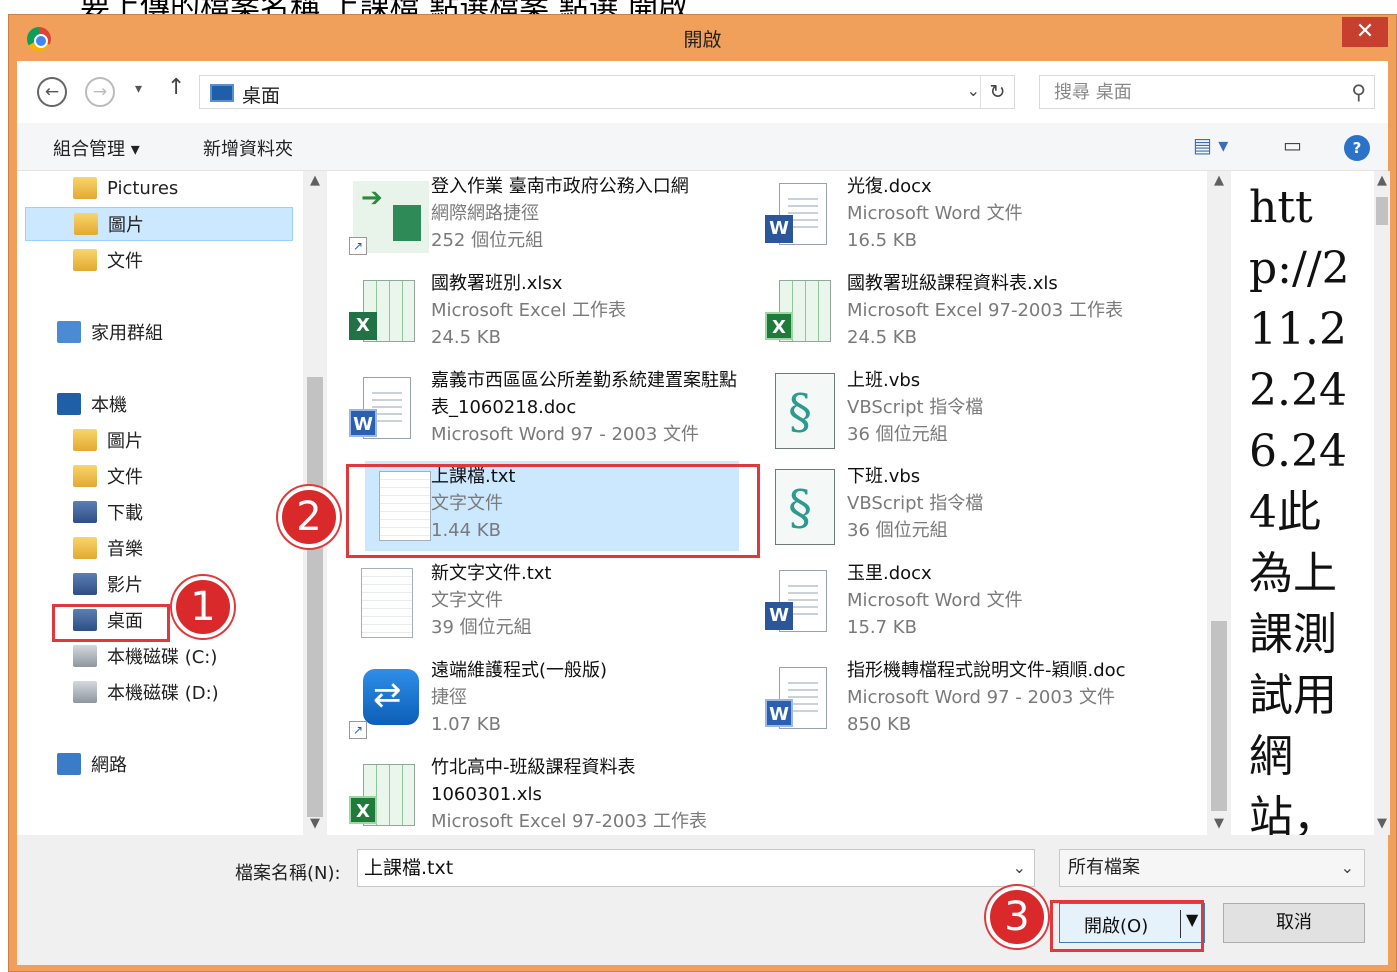 The height and width of the screenshot is (972, 1397). I want to click on step-badge-2: 2, so click(309, 517).